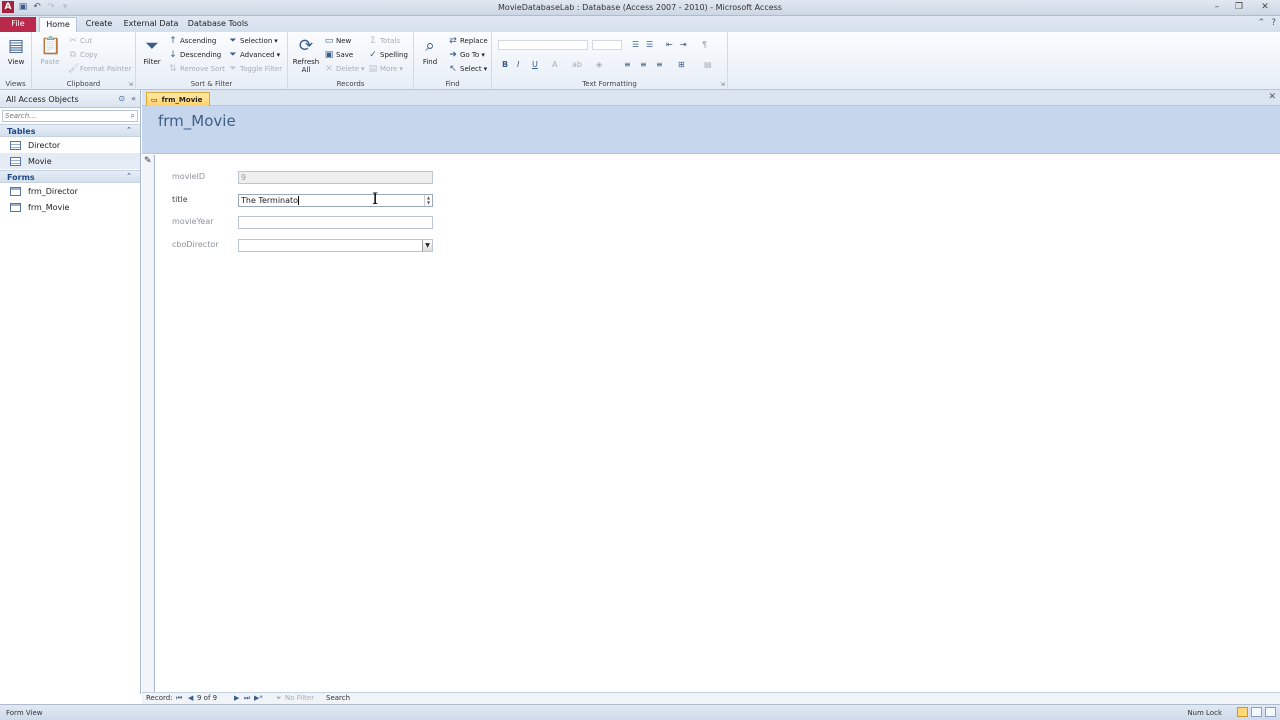 This screenshot has height=720, width=1280. I want to click on design-view-icon, so click(1270, 712).